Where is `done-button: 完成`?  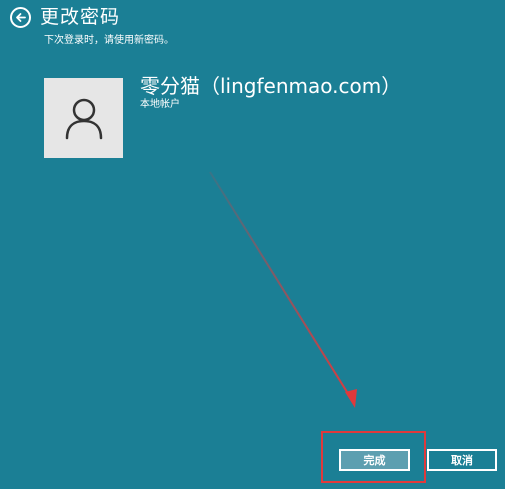
done-button: 完成 is located at coordinates (374, 460).